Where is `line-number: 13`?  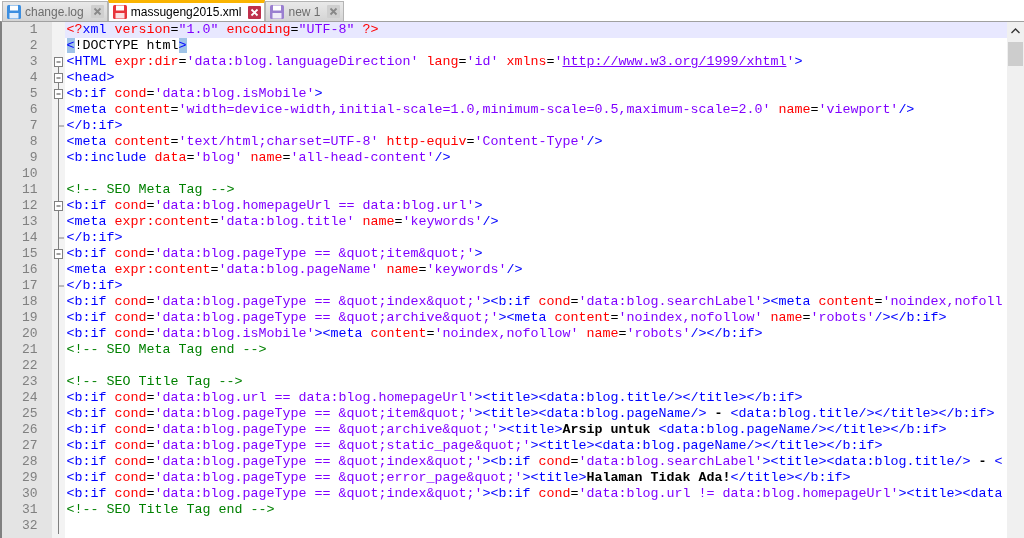
line-number: 13 is located at coordinates (29, 222).